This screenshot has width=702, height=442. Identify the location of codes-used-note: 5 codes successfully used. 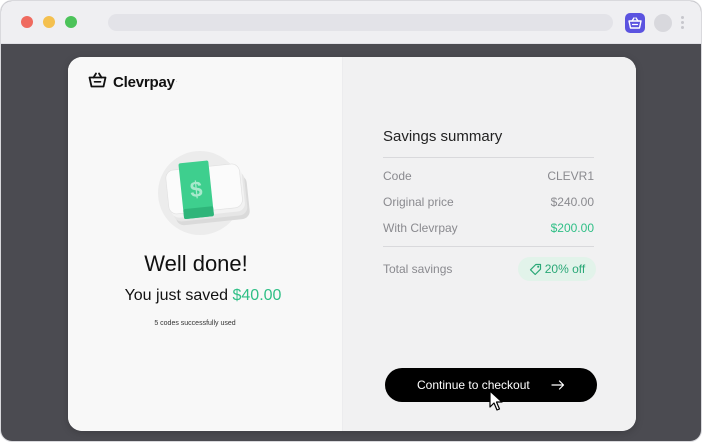
(195, 323).